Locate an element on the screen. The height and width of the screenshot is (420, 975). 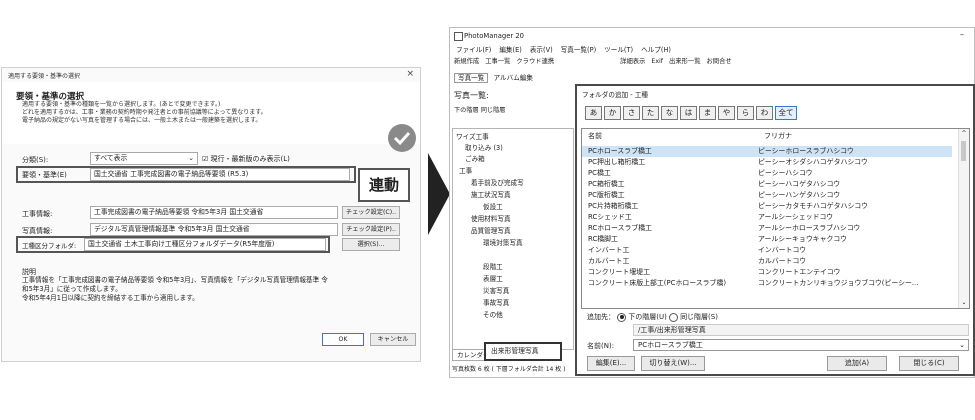
kana-ma-button: ま is located at coordinates (707, 113).